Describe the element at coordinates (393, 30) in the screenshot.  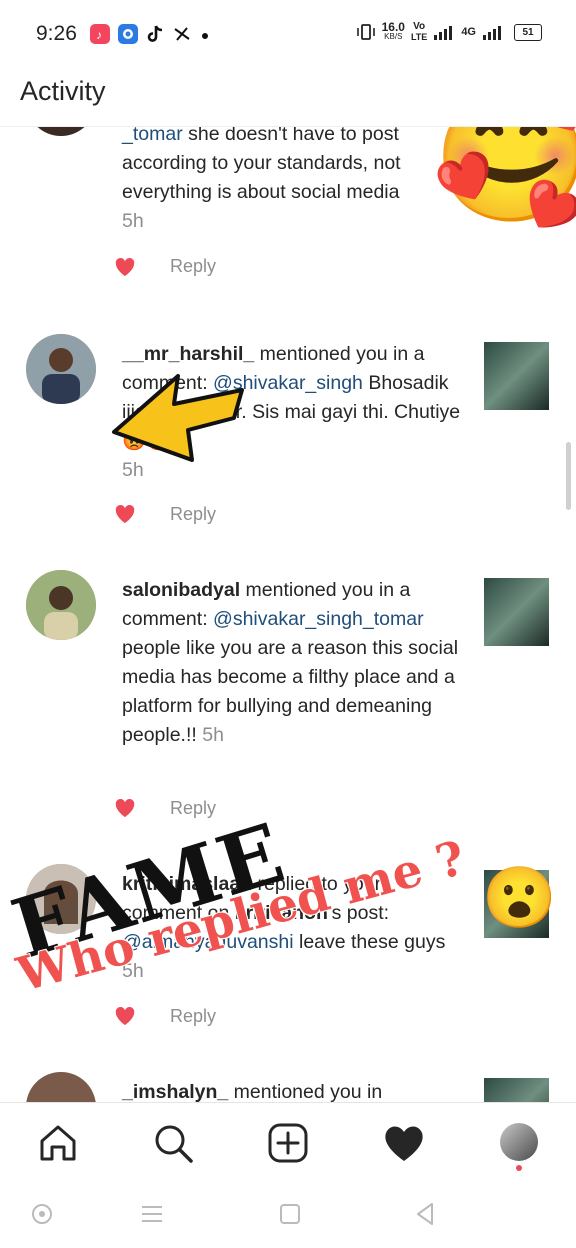
I see `net-speed: 16.0 KB/S` at that location.